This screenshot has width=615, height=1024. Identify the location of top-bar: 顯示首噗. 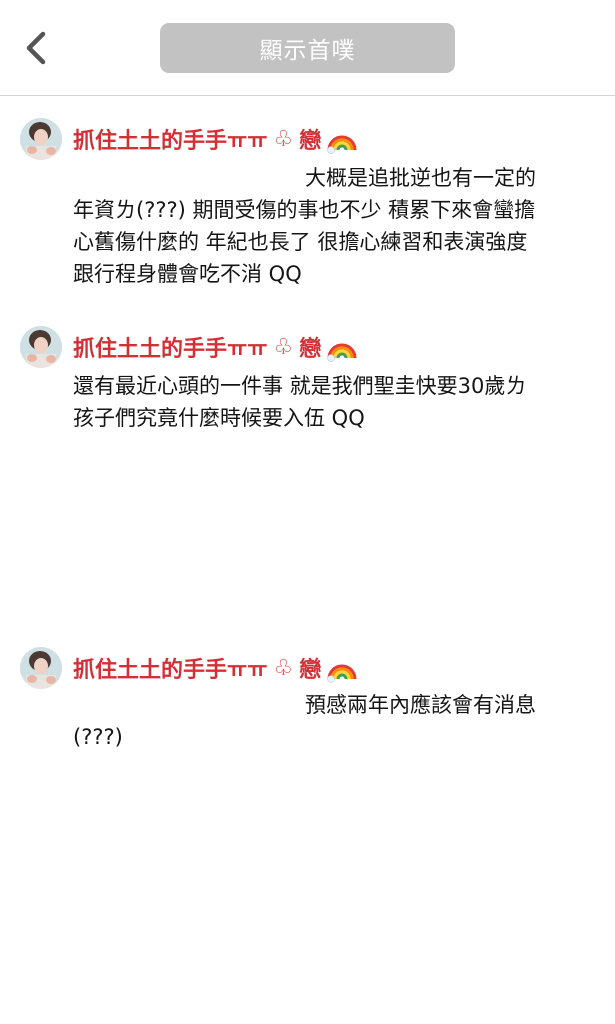
(307, 48).